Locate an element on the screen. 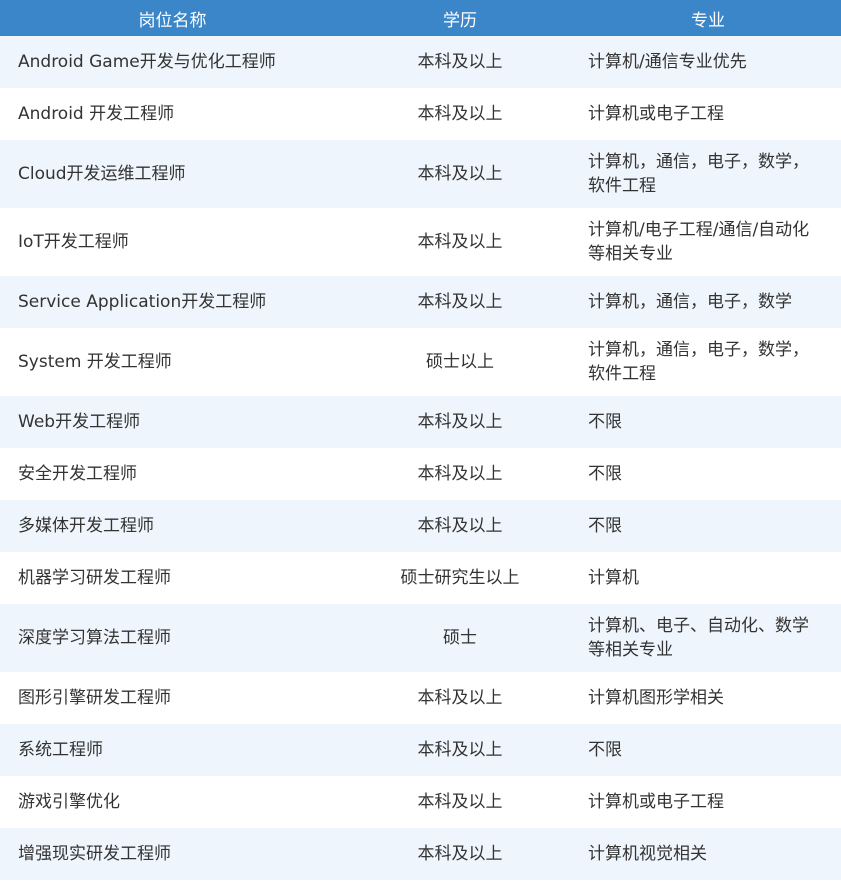 The height and width of the screenshot is (883, 841). table-row: 安全开发工程师 本科及以上 不限 is located at coordinates (420, 474).